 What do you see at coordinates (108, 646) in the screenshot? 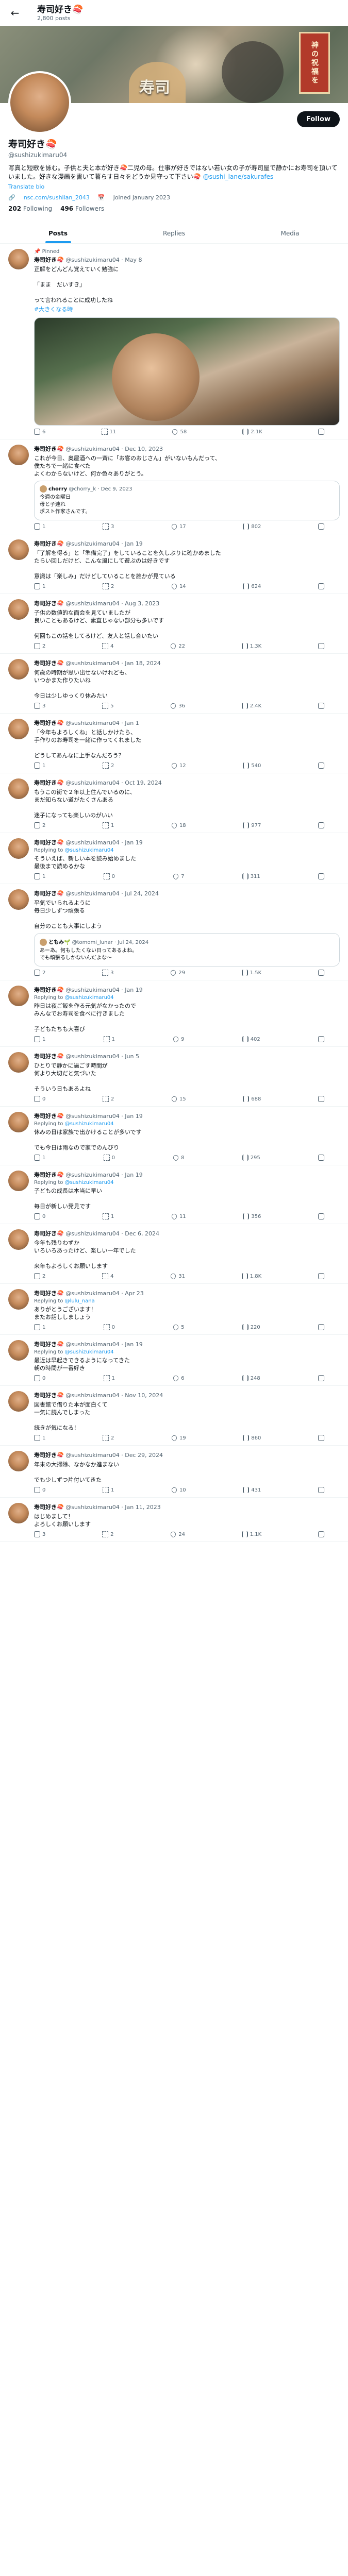
I see `repost-button: 4` at bounding box center [108, 646].